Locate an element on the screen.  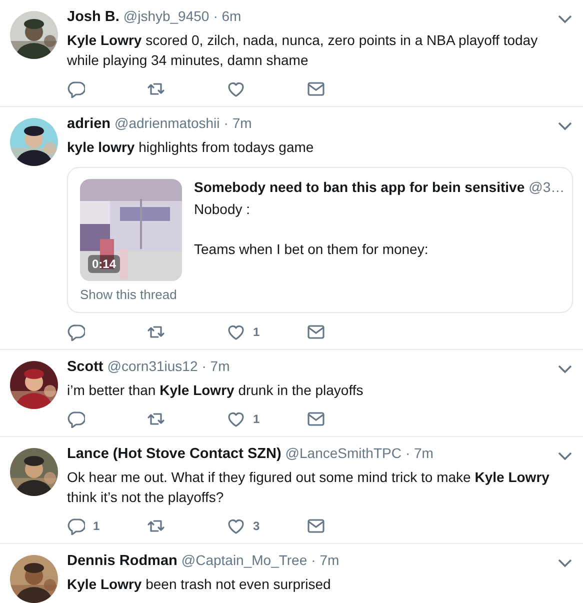
reply-button: 1 is located at coordinates (107, 526).